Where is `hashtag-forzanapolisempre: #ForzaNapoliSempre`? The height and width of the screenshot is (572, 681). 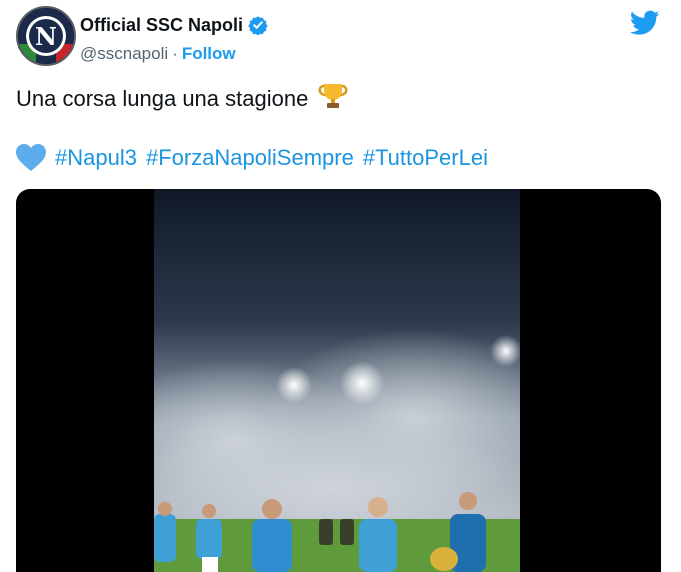 hashtag-forzanapolisempre: #ForzaNapoliSempre is located at coordinates (250, 158).